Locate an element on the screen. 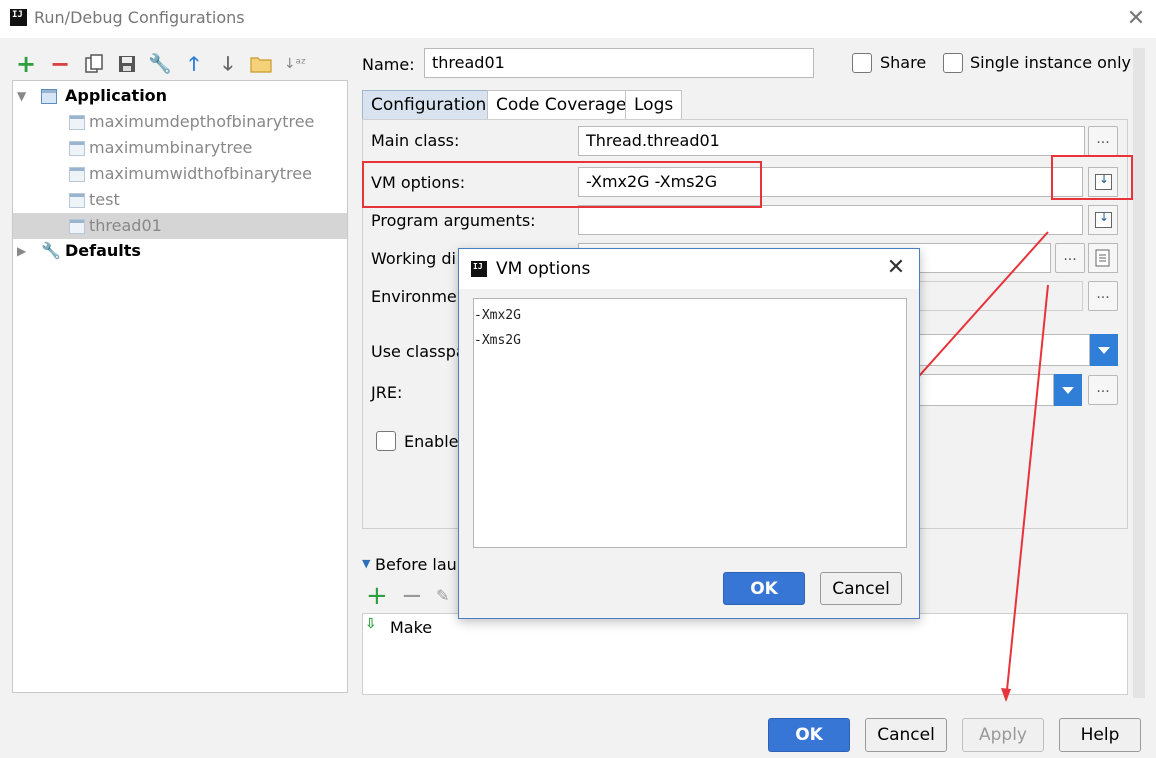  arrowhead is located at coordinates (1006, 695).